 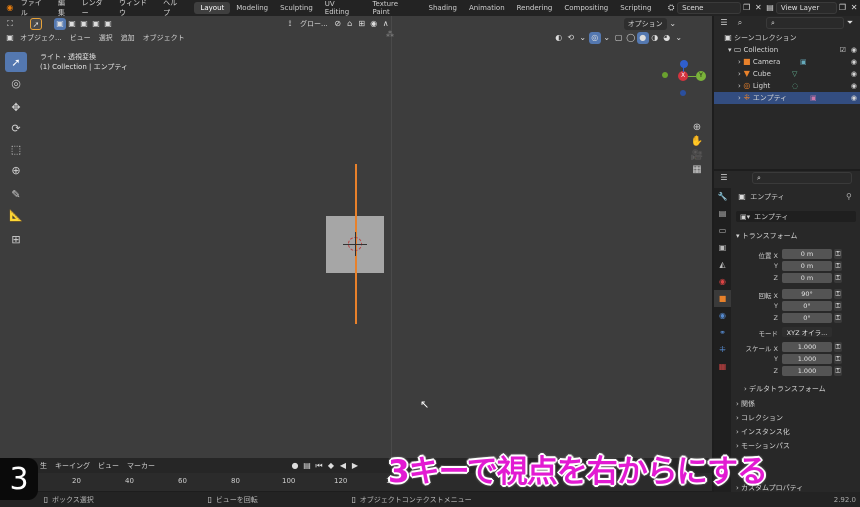 I want to click on tab-layout: Layout, so click(x=212, y=8).